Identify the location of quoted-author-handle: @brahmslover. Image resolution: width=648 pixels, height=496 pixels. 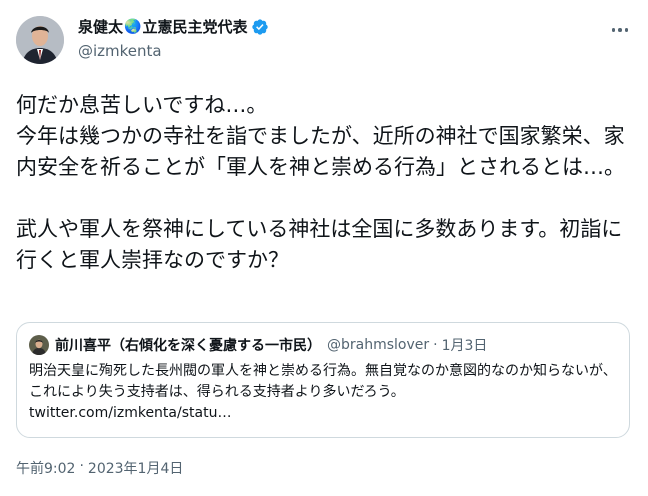
(378, 345).